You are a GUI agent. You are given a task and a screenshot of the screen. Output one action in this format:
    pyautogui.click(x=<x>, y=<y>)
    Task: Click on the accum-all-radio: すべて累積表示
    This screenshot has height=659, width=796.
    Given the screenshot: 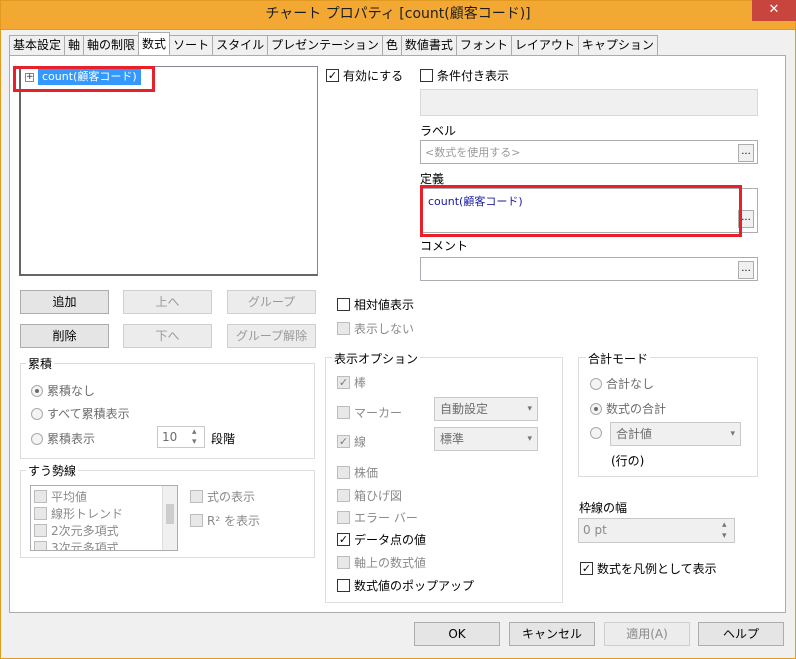 What is the action you would take?
    pyautogui.click(x=80, y=413)
    